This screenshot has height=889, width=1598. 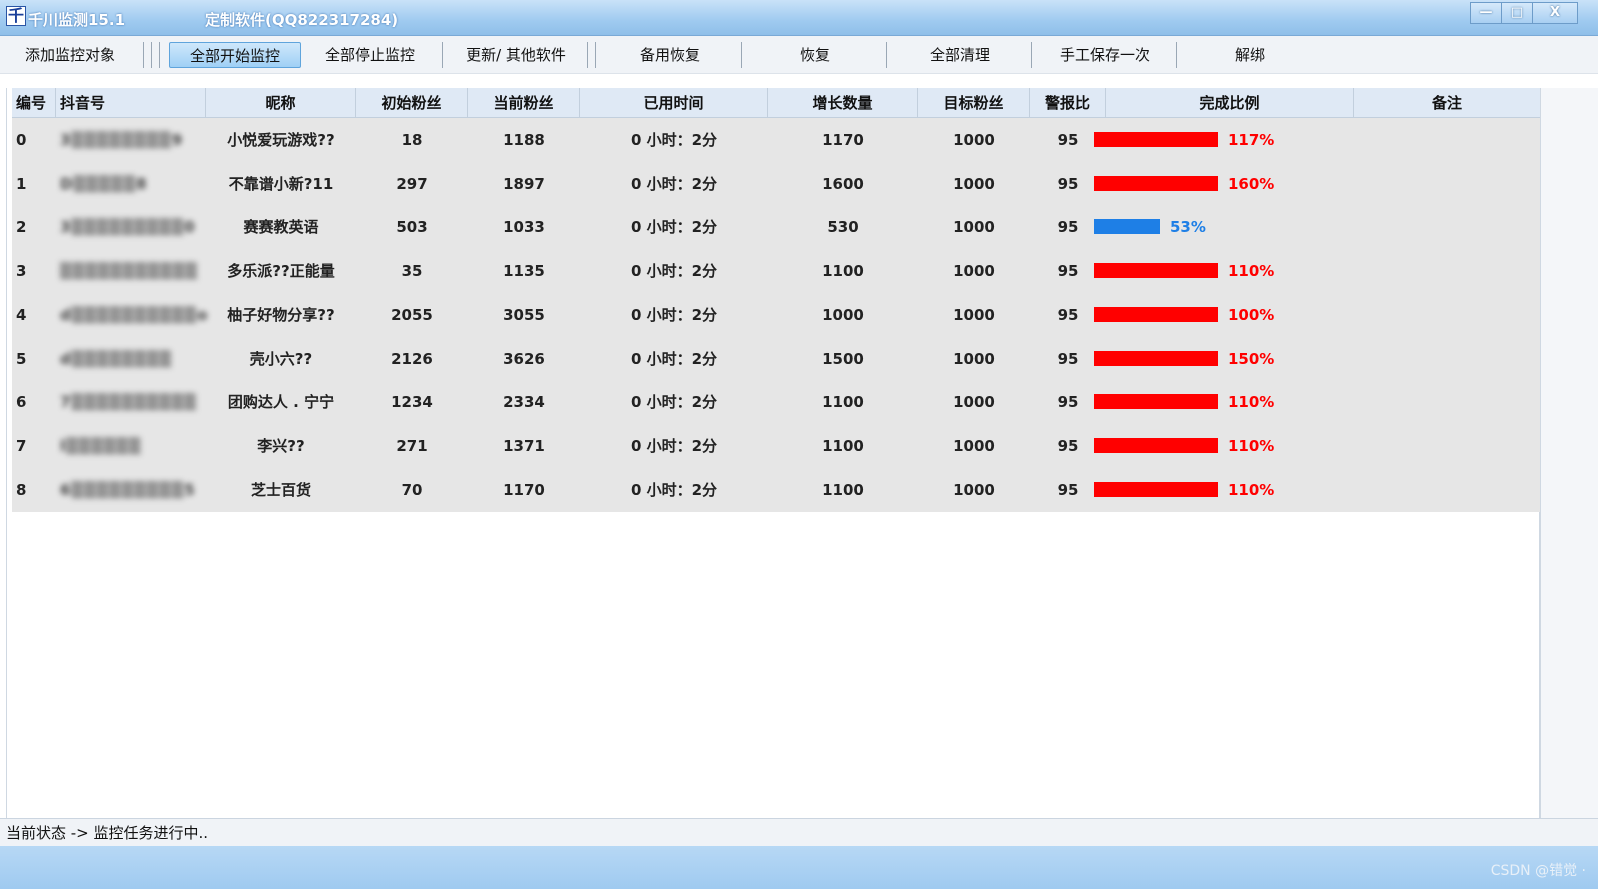 I want to click on col-header-initial-fans: 初始粉丝, so click(x=412, y=103).